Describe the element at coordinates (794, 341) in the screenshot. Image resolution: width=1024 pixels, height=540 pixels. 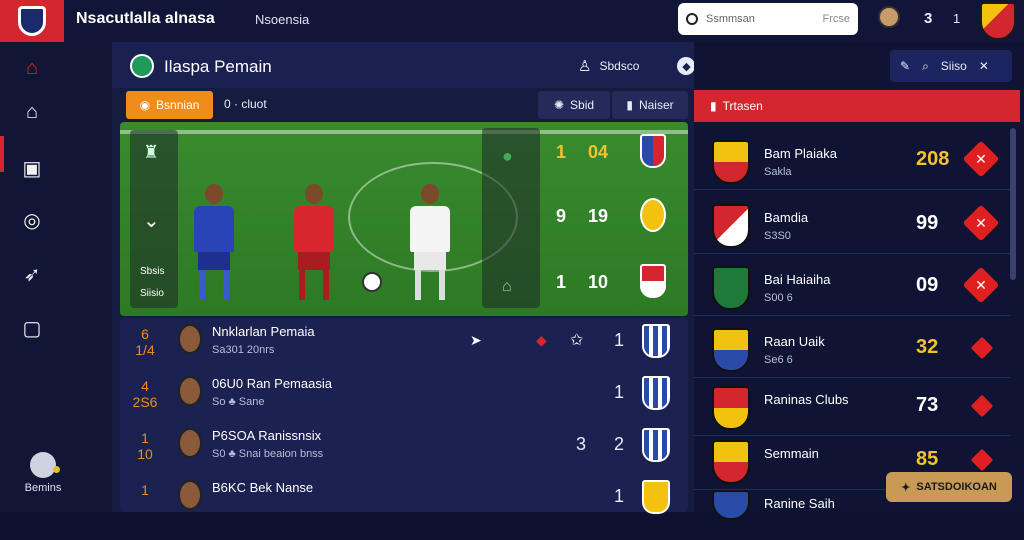
I see `club-name: Raan Uaik` at that location.